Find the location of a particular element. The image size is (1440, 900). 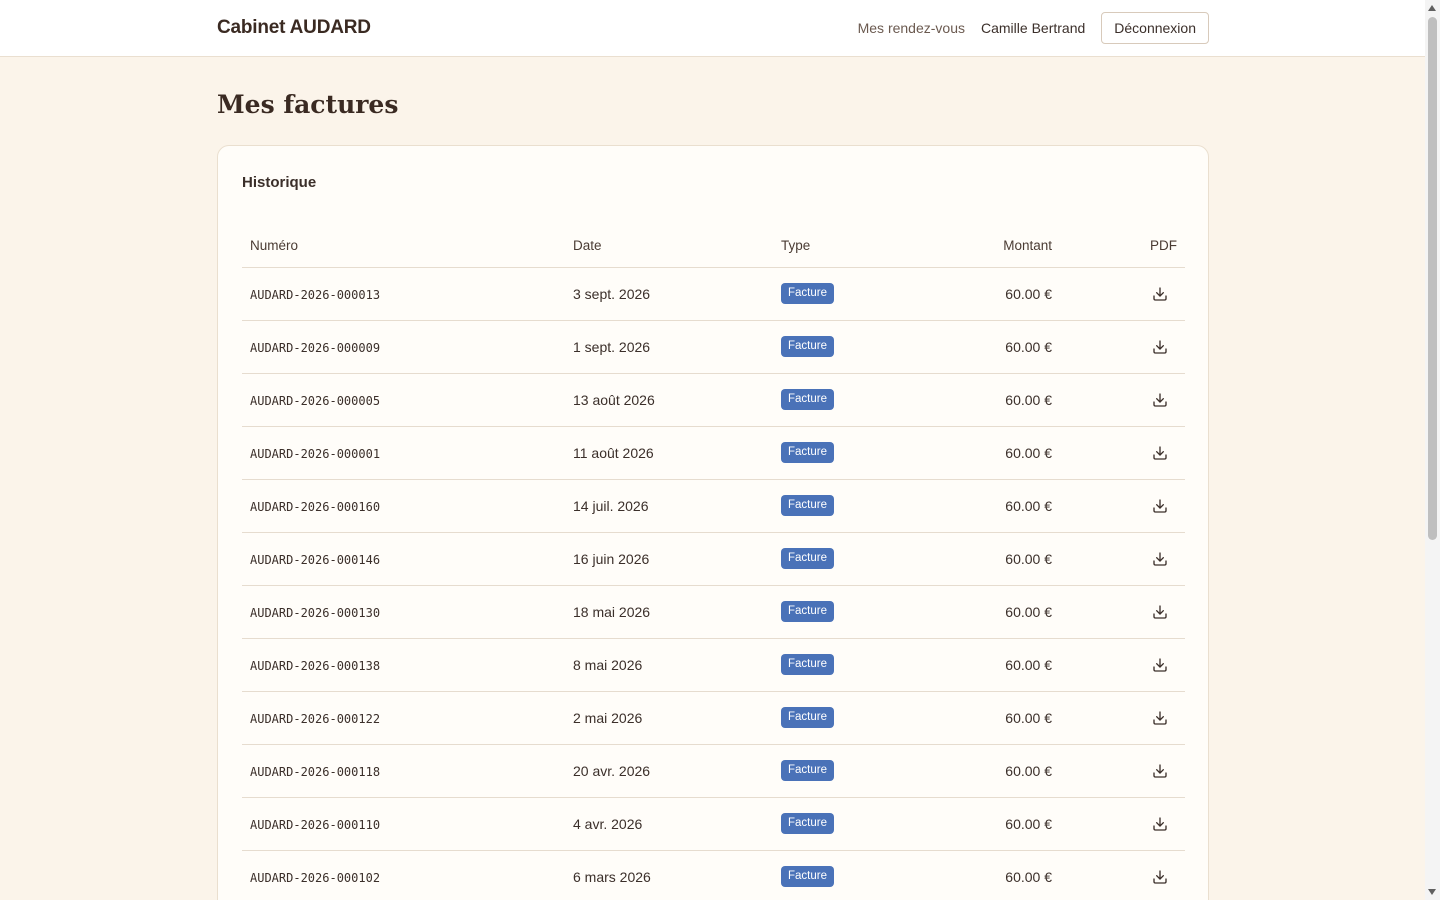

invoice-date: 3 sept. 2026 is located at coordinates (669, 294).